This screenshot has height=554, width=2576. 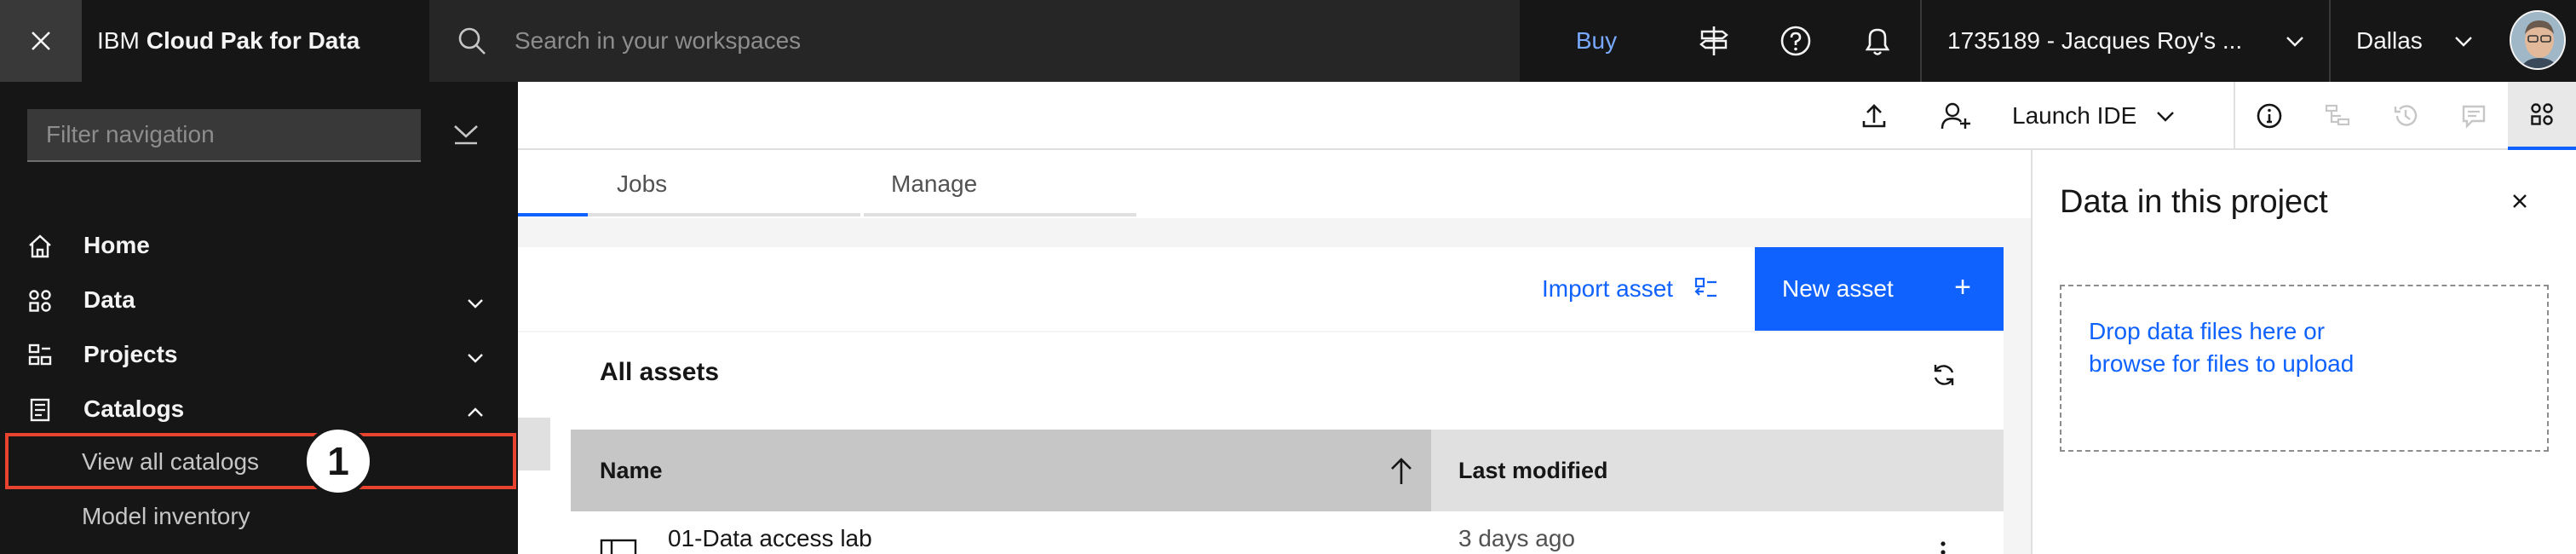 What do you see at coordinates (259, 409) in the screenshot?
I see `nav-item-catalogs: Catalogs` at bounding box center [259, 409].